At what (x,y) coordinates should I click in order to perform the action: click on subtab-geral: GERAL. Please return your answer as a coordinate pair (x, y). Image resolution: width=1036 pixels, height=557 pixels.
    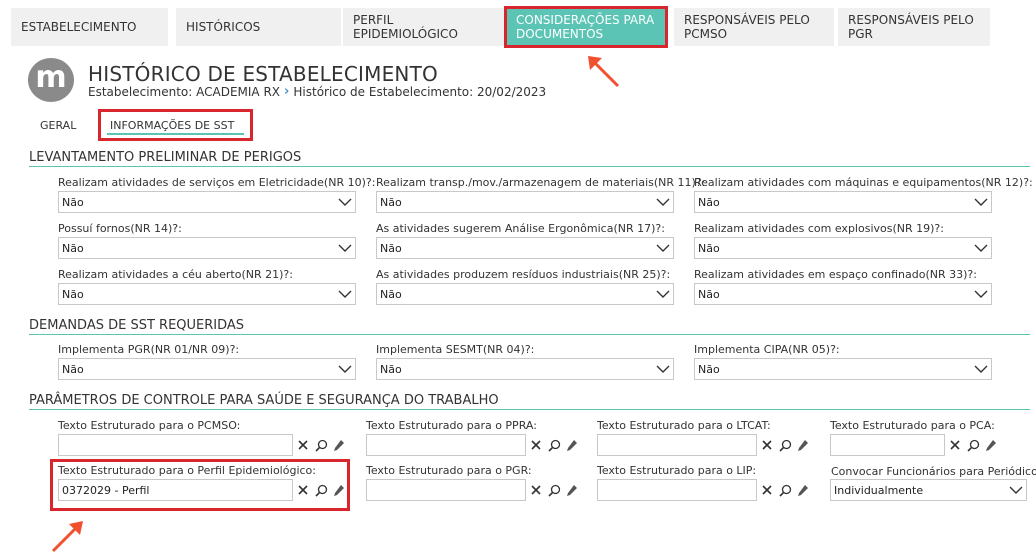
    Looking at the image, I should click on (58, 125).